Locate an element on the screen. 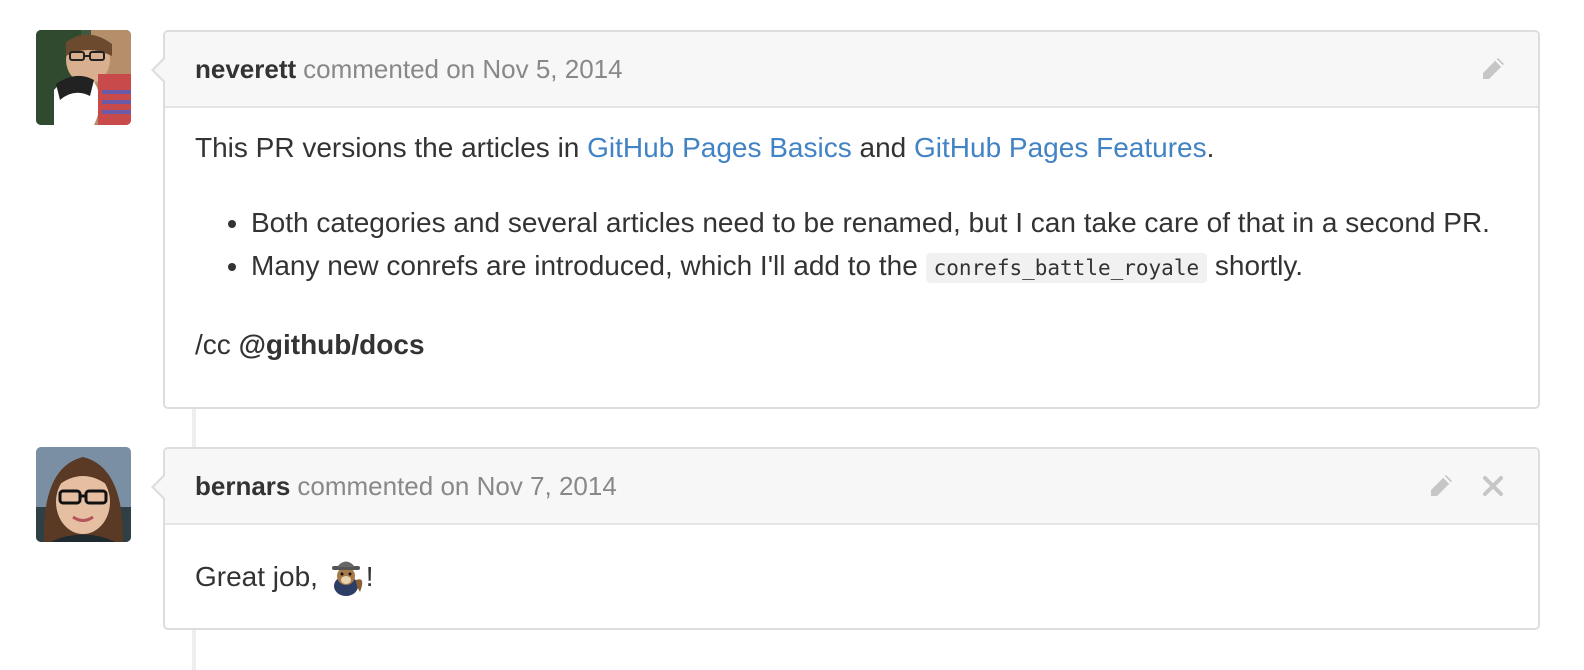  inline-code: conrefs_battle_royale is located at coordinates (1066, 268).